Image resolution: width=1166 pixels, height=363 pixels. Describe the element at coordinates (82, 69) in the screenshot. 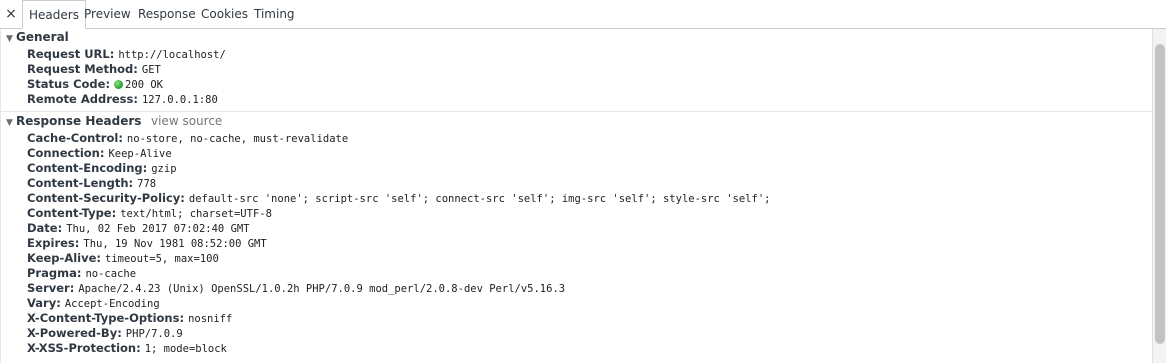

I see `header-key: Request Method:` at that location.